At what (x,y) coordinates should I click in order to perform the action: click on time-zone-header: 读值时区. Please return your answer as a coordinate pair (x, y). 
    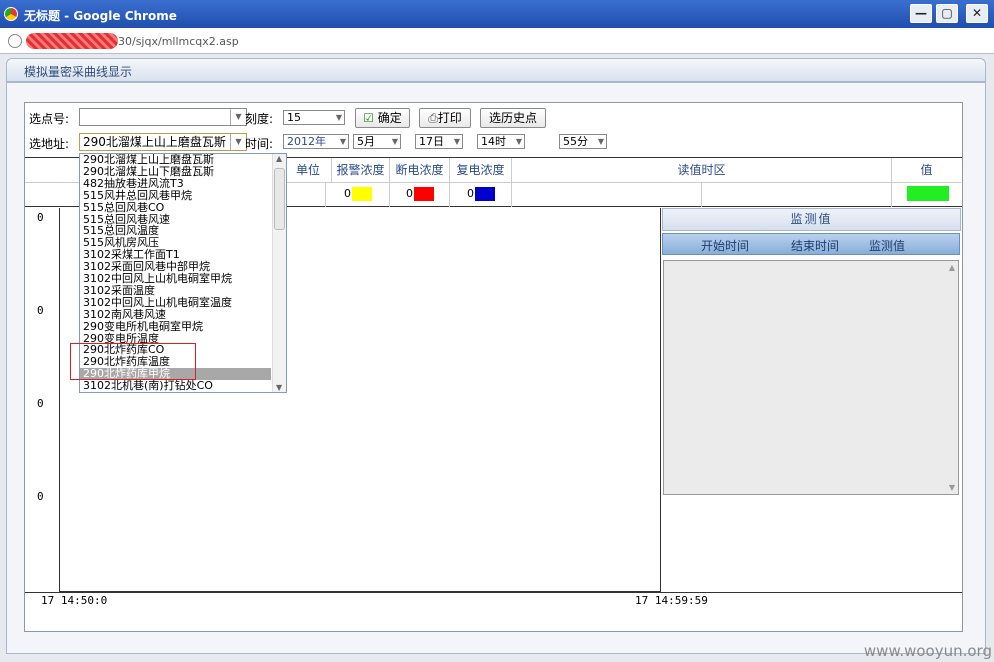
    Looking at the image, I should click on (701, 170).